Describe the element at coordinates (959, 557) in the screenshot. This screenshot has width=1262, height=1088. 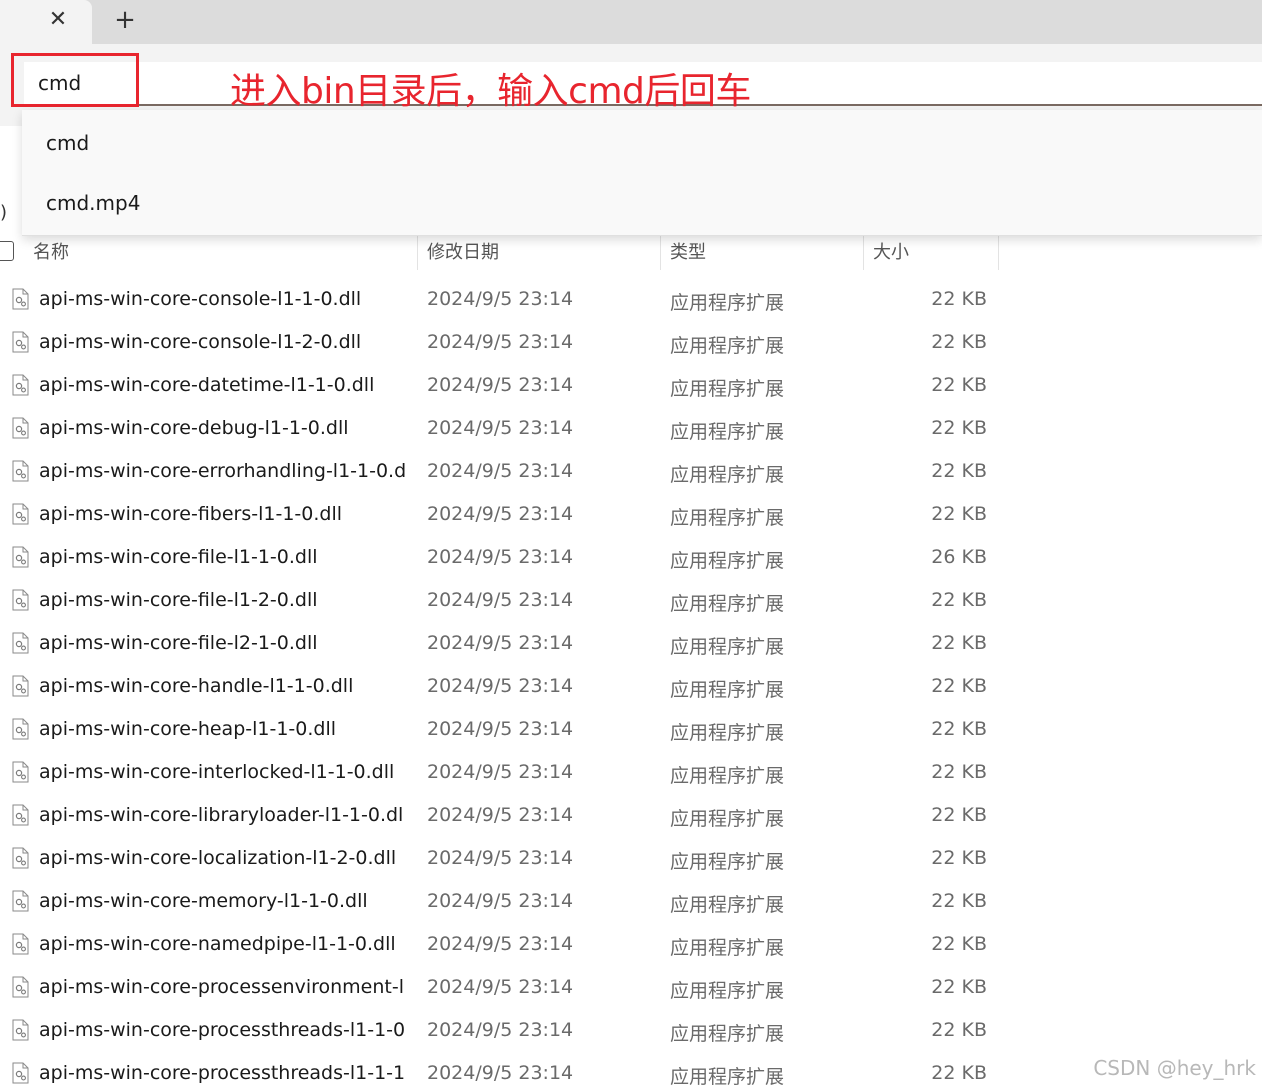
I see `file-size: 26 KB` at that location.